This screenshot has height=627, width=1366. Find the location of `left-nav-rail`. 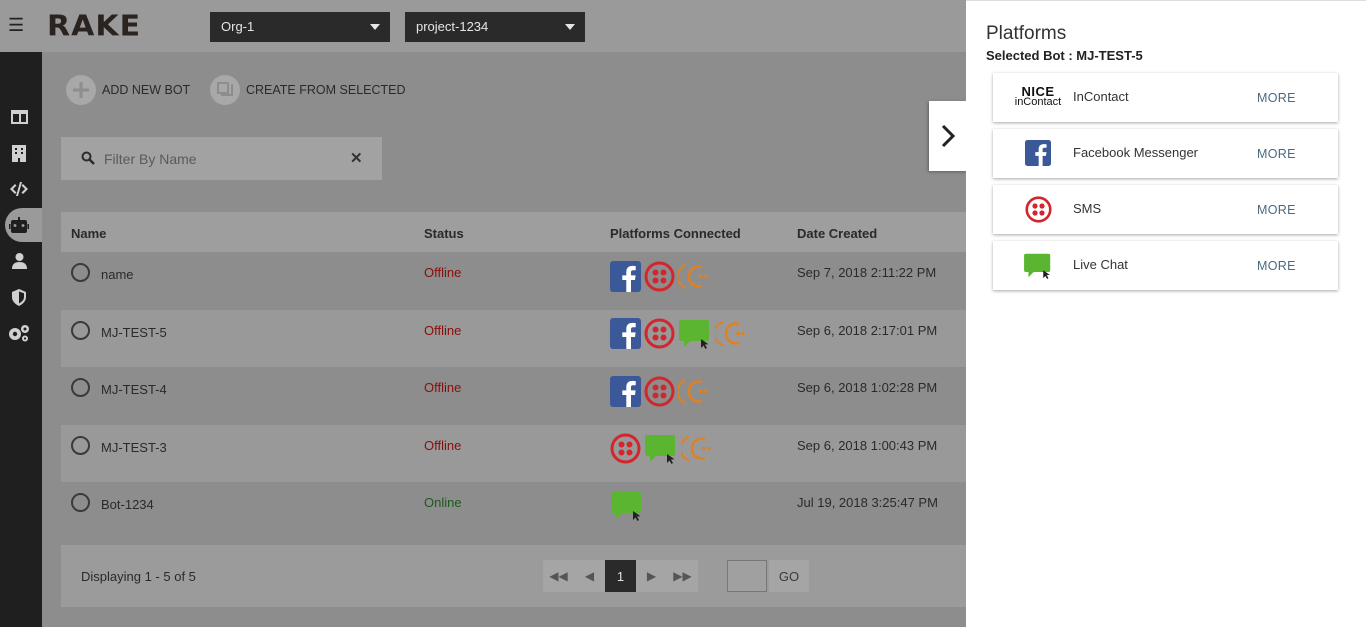

left-nav-rail is located at coordinates (21, 339).